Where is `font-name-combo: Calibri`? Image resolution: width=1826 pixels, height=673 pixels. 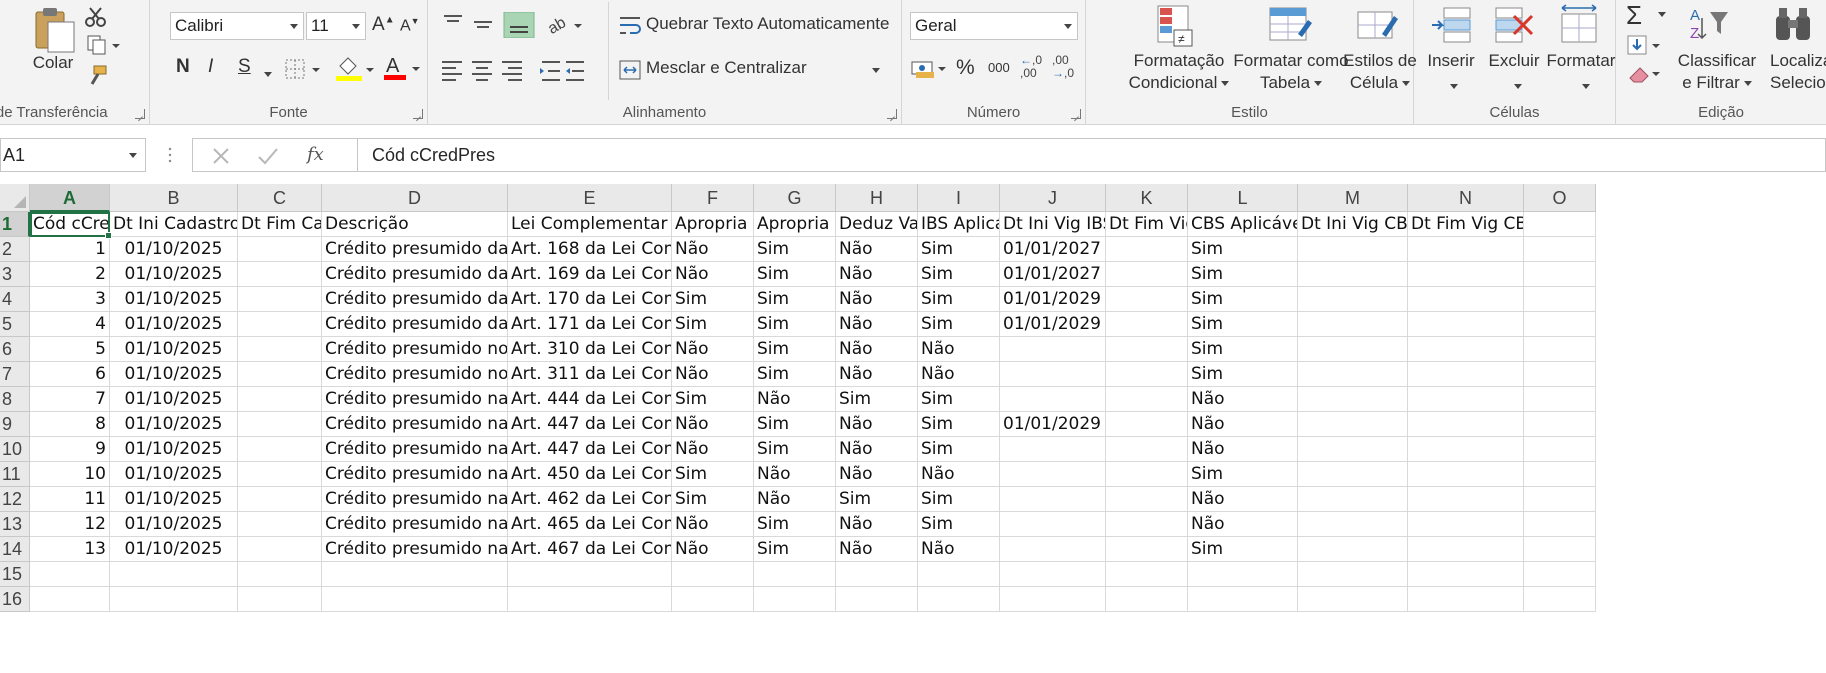 font-name-combo: Calibri is located at coordinates (237, 26).